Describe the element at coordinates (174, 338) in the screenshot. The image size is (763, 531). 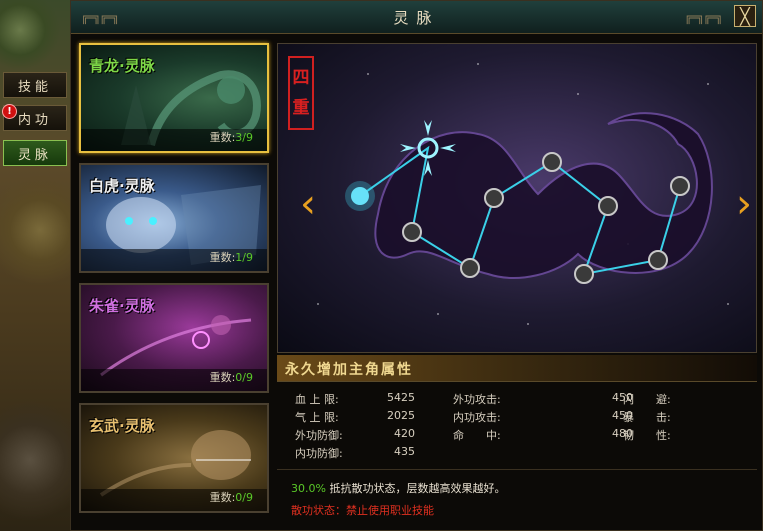
I see `vein-card-vermilion-bird: 朱雀·灵脉 重数:0/9` at that location.